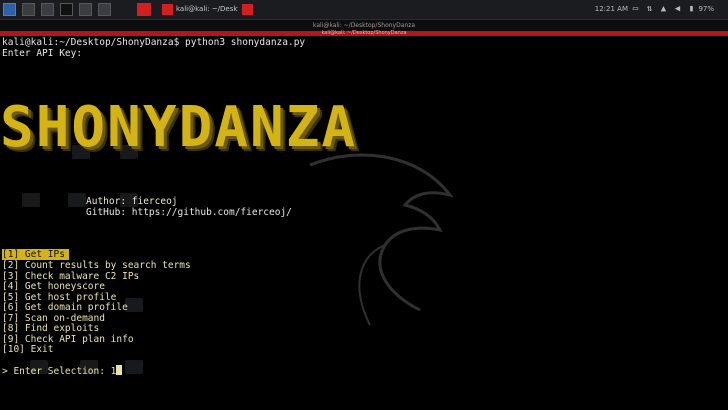 This screenshot has height=410, width=728. What do you see at coordinates (35, 254) in the screenshot?
I see `menu-item-get-ips: [1] Get IPs` at bounding box center [35, 254].